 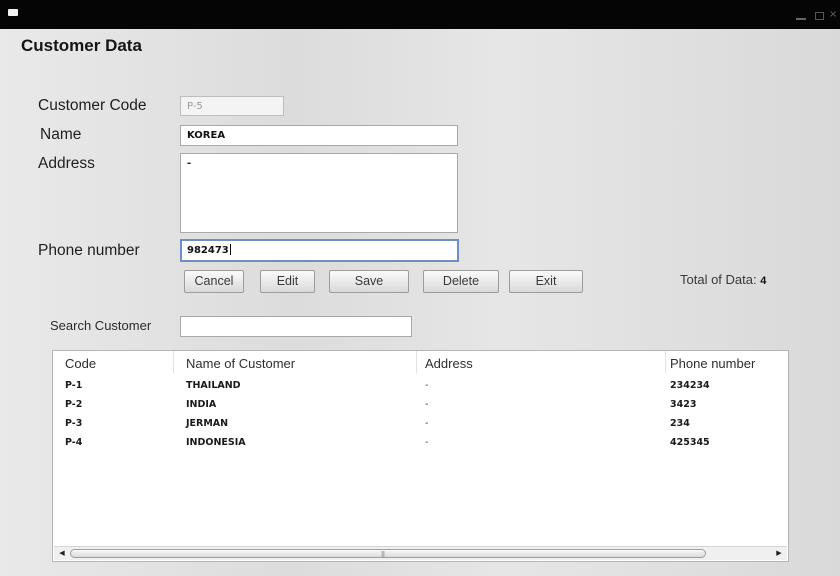 What do you see at coordinates (779, 553) in the screenshot?
I see `scroll-right-arrow-icon: ▶` at bounding box center [779, 553].